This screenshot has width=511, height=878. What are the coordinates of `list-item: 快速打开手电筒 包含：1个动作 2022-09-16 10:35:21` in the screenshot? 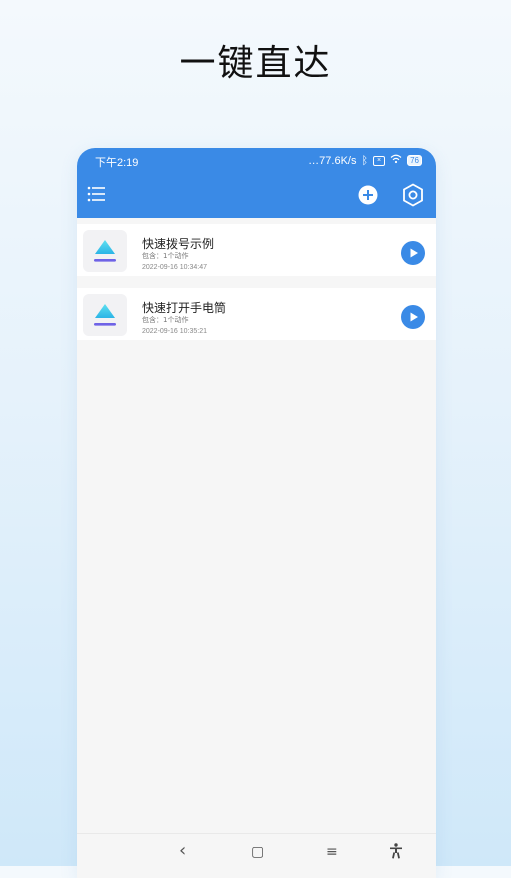 It's located at (256, 314).